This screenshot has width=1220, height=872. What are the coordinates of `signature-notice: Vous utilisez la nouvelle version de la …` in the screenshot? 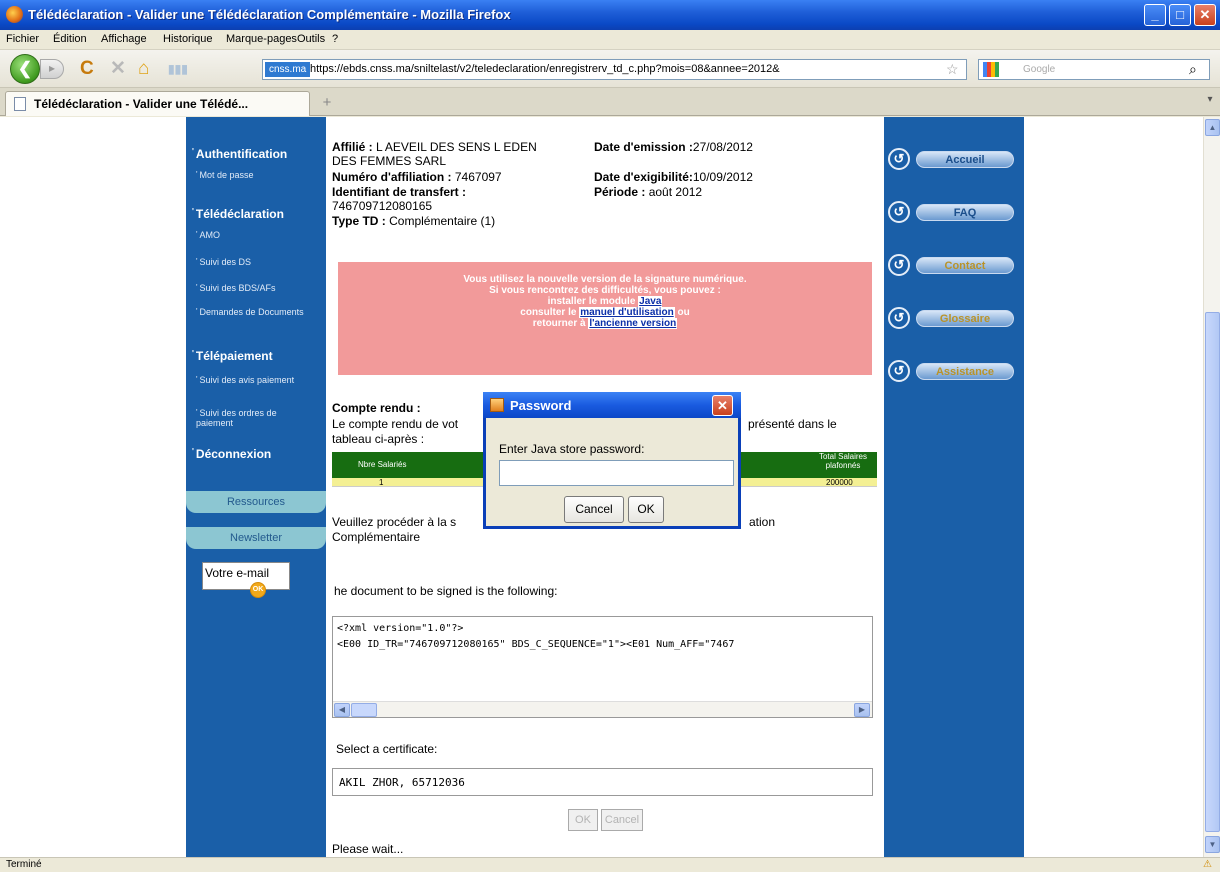 It's located at (605, 318).